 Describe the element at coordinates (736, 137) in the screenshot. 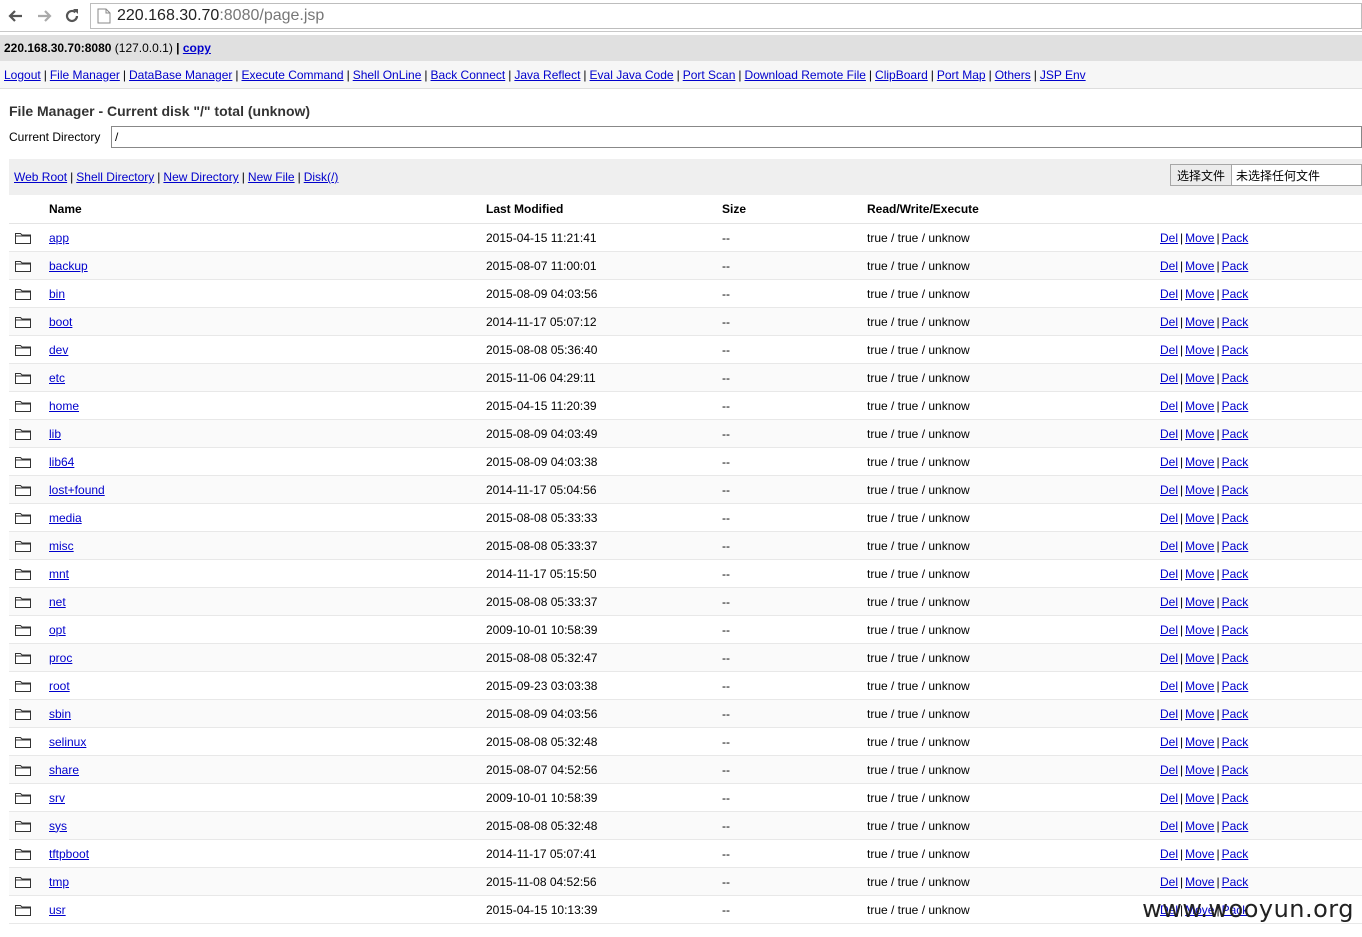

I see `current-directory-input` at that location.